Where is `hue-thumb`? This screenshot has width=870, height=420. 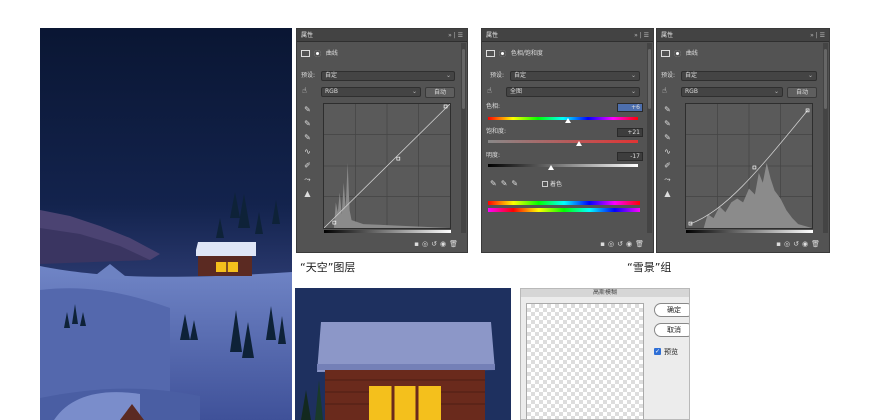 hue-thumb is located at coordinates (568, 120).